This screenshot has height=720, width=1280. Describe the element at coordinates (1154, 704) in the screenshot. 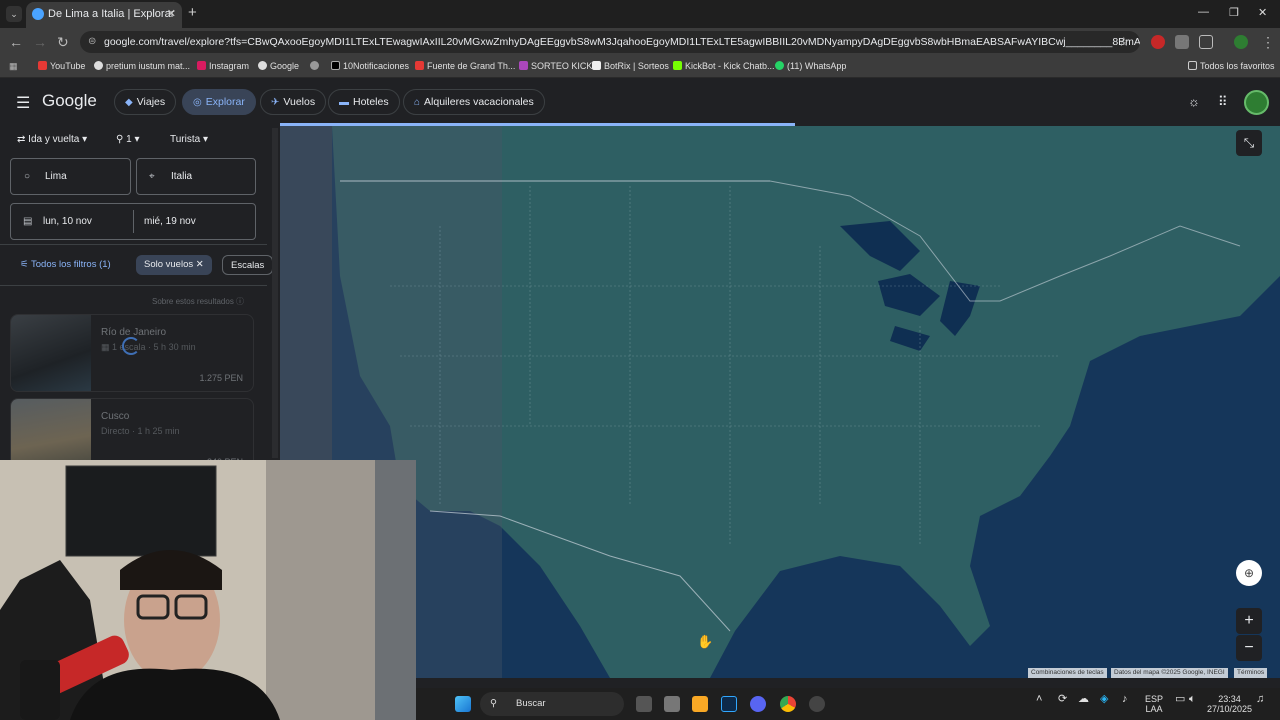

I see `language-indicator: ESP LAA` at that location.